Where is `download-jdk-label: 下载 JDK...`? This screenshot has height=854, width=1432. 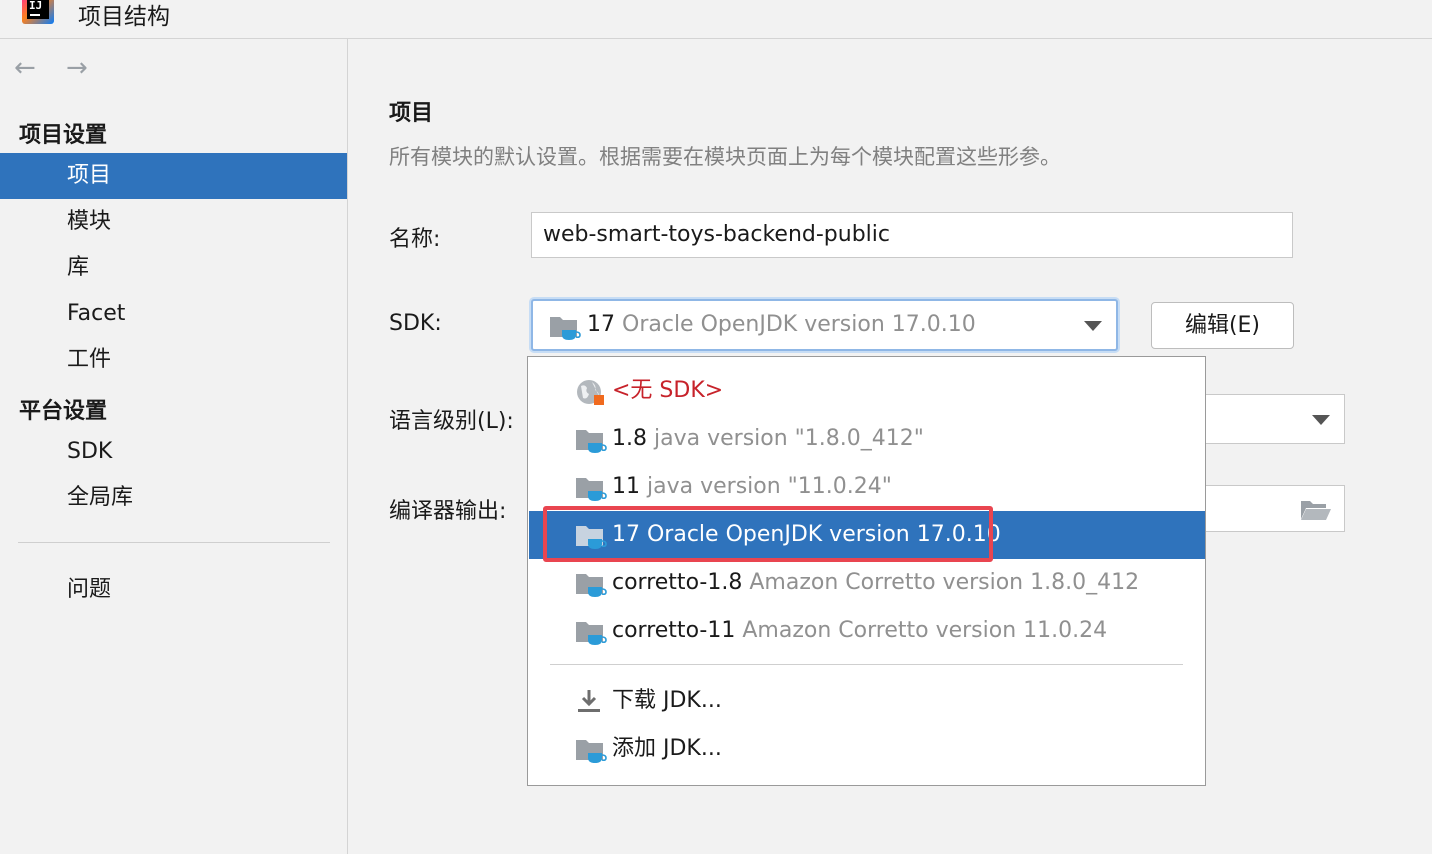
download-jdk-label: 下载 JDK... is located at coordinates (667, 700).